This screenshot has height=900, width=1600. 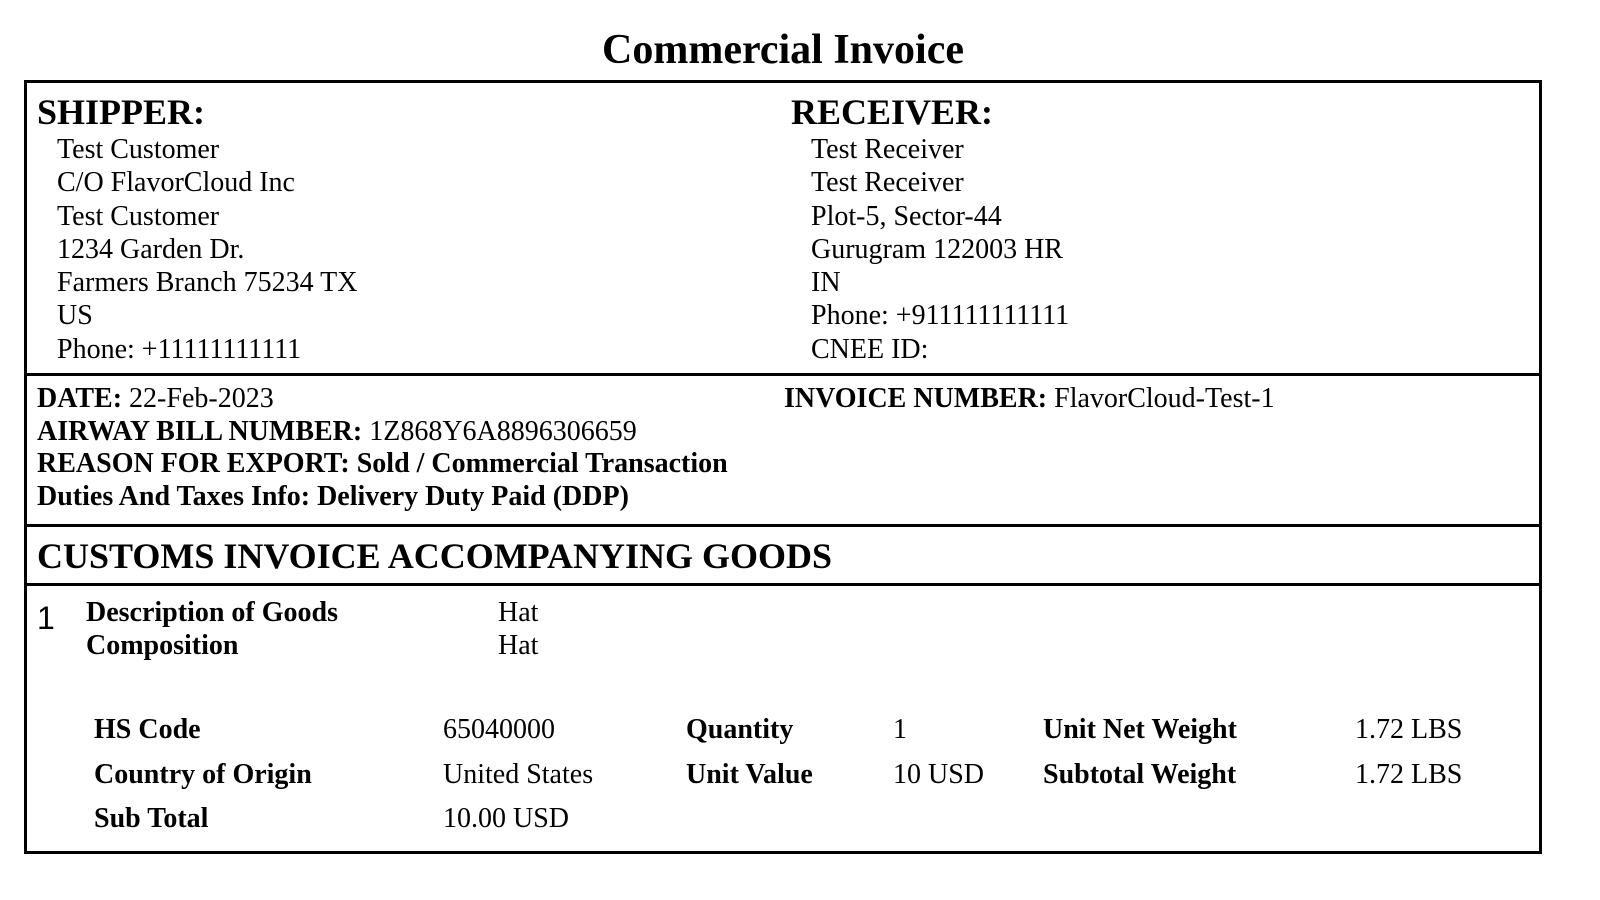 What do you see at coordinates (749, 774) in the screenshot?
I see `unit-value-label: Unit Value` at bounding box center [749, 774].